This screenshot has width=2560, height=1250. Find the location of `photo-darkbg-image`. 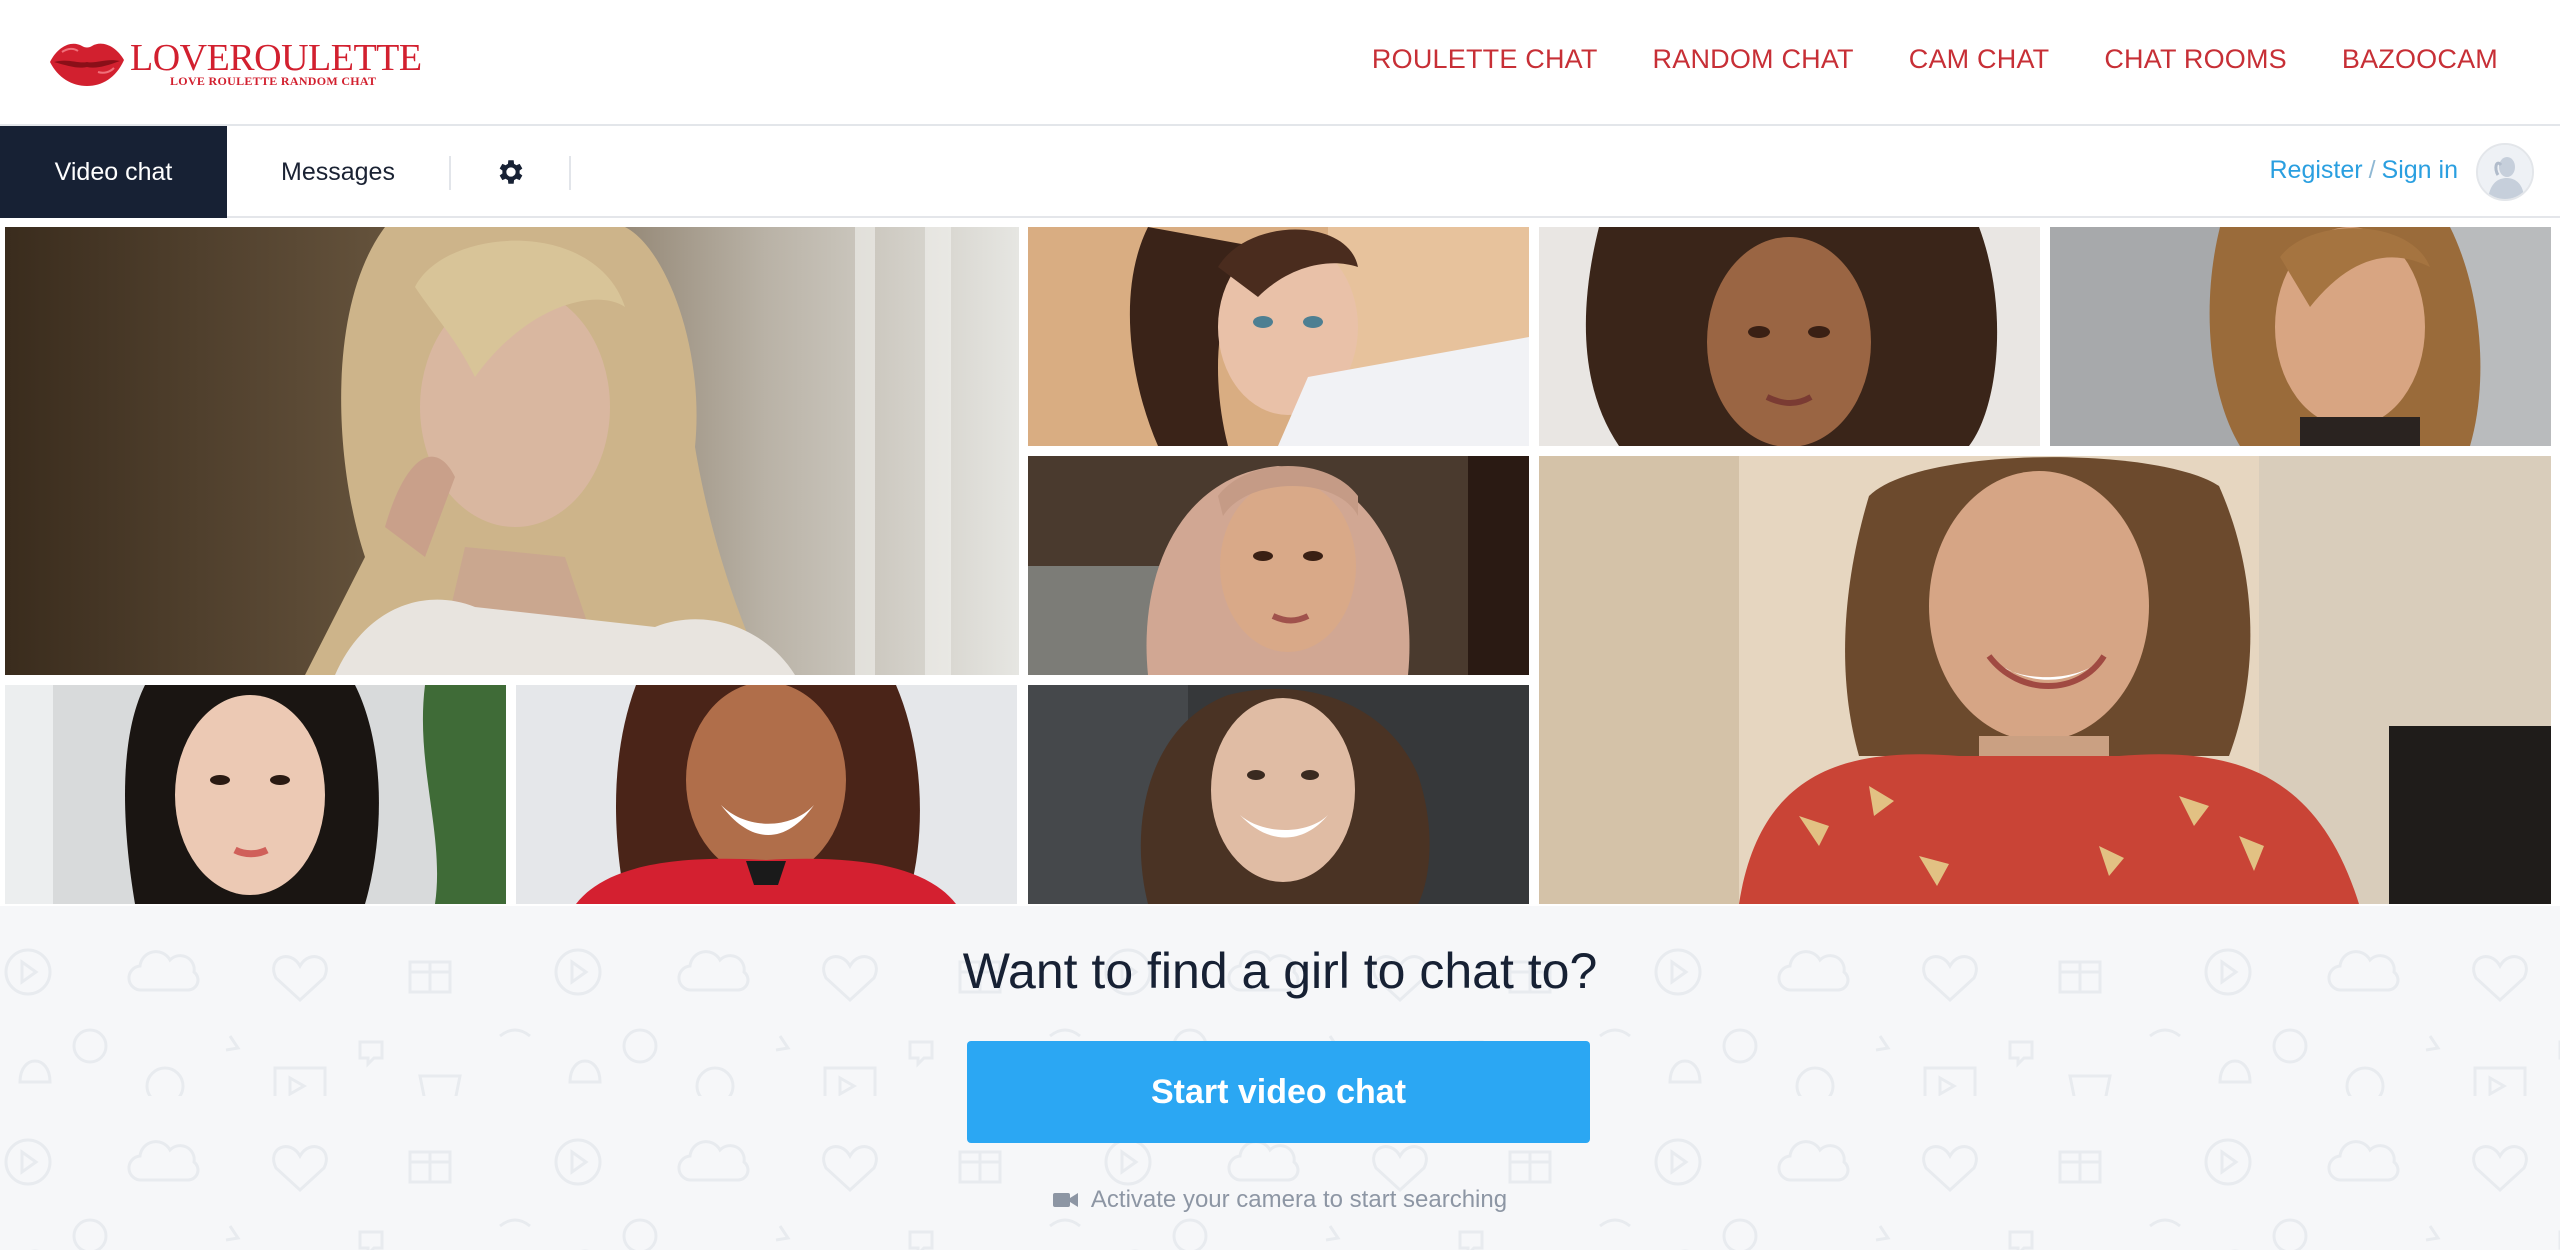

photo-darkbg-image is located at coordinates (1278, 794).